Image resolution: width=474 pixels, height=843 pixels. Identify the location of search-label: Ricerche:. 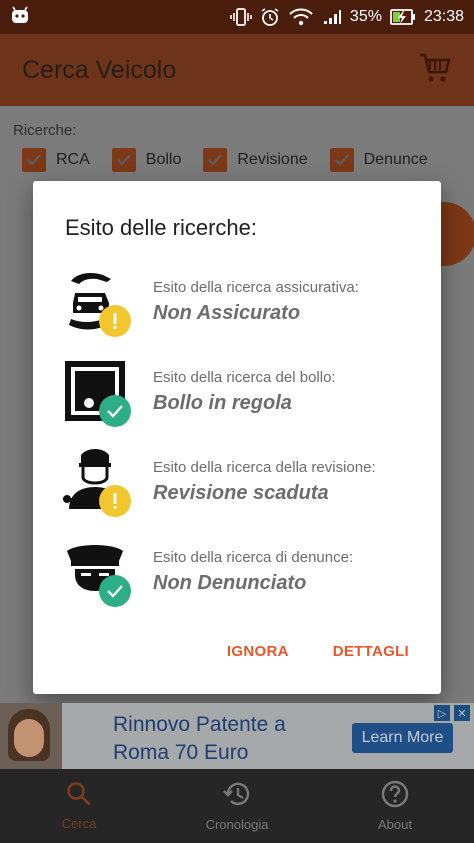
(45, 130).